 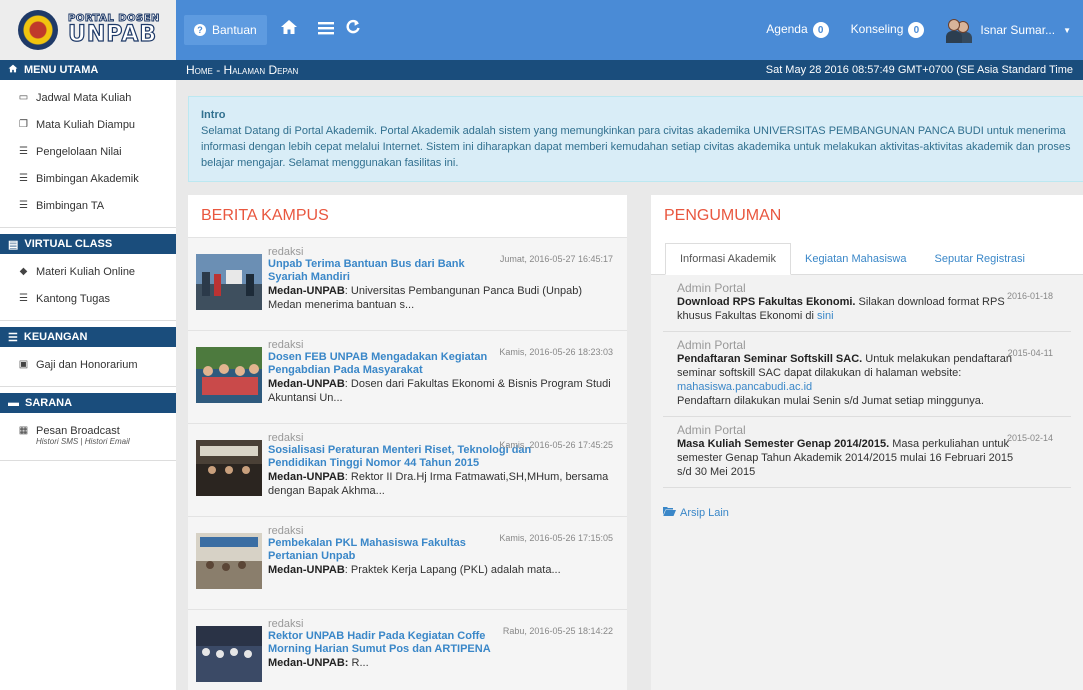 What do you see at coordinates (723, 215) in the screenshot?
I see `panel-title: PENGUMUMAN` at bounding box center [723, 215].